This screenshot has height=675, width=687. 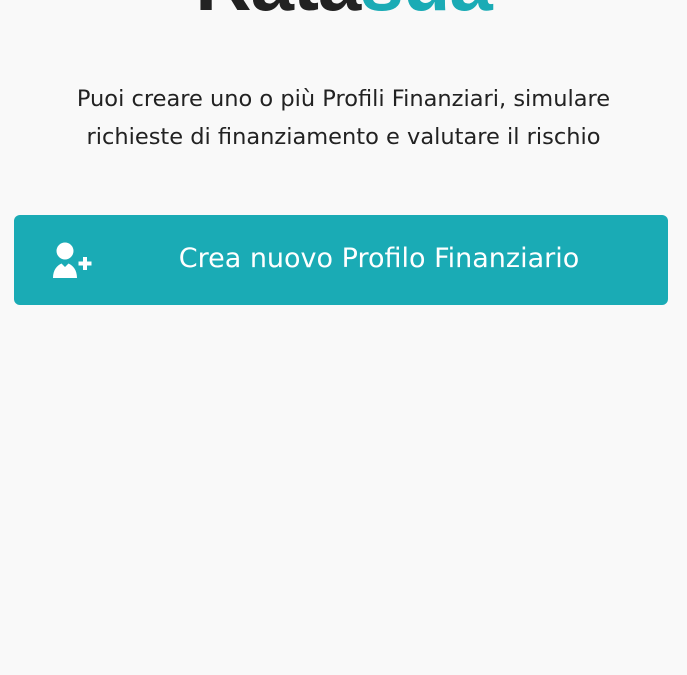 What do you see at coordinates (278, 13) in the screenshot?
I see `logo-text-dark: Rata` at bounding box center [278, 13].